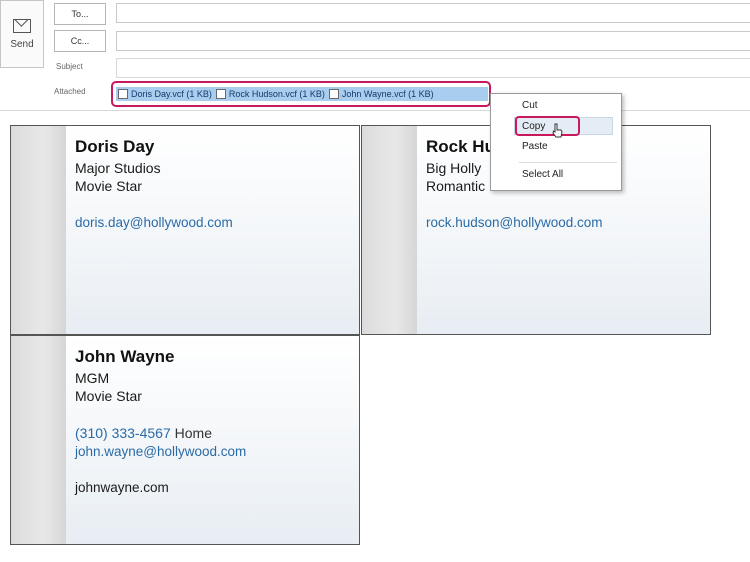 Image resolution: width=750 pixels, height=562 pixels. What do you see at coordinates (433, 68) in the screenshot?
I see `subject-field` at bounding box center [433, 68].